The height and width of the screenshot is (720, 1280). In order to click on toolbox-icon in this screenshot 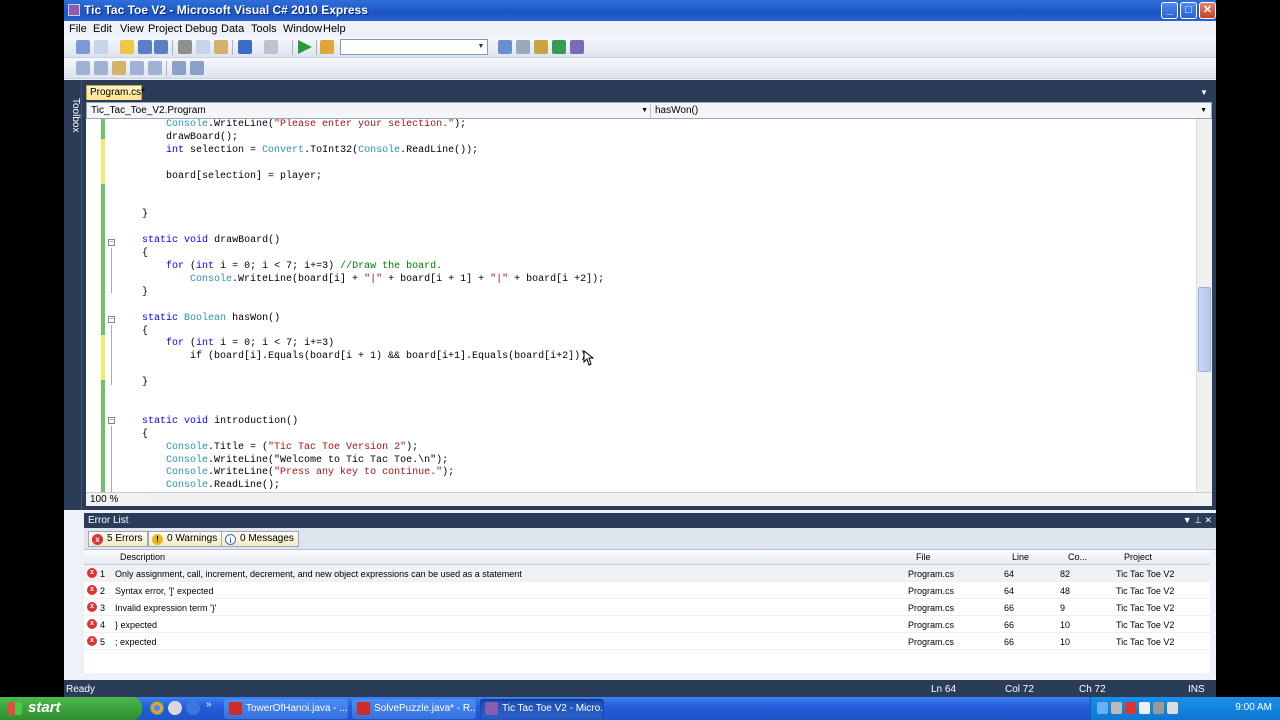, I will do `click(559, 47)`.